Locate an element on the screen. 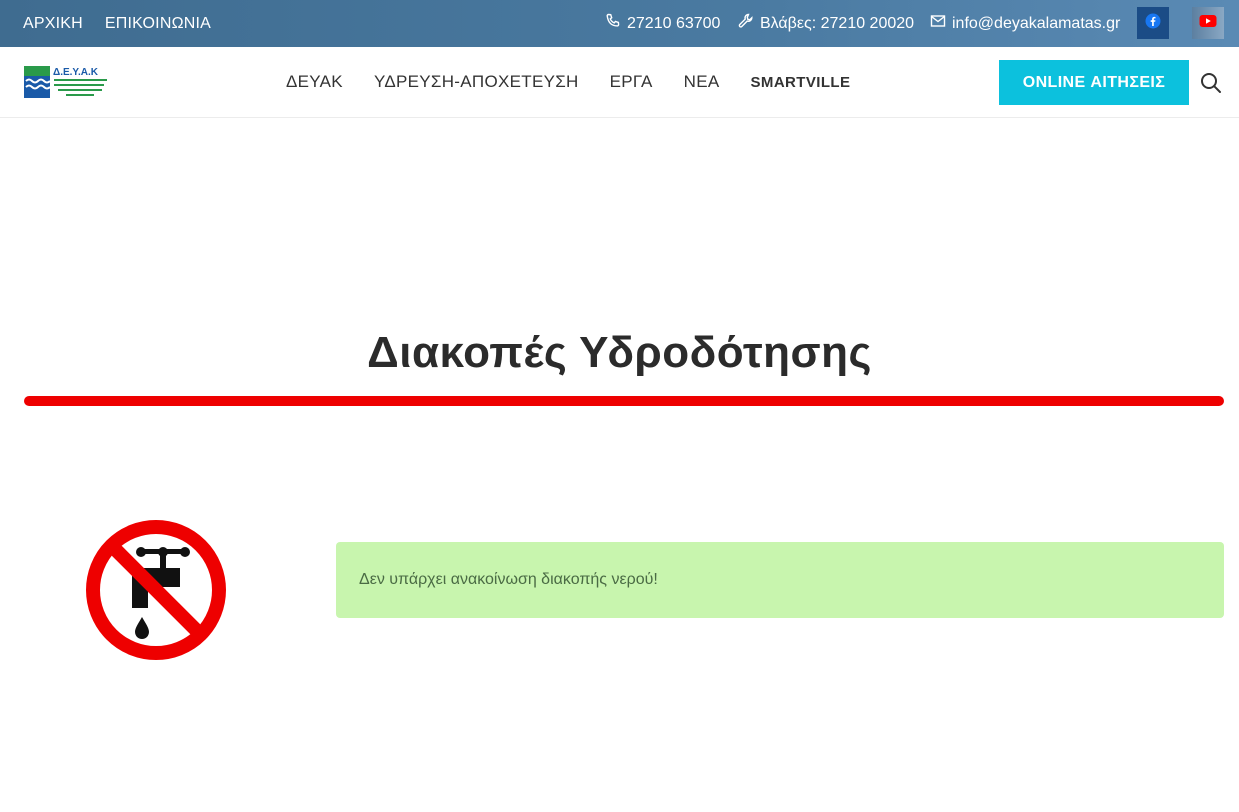  phone-number: 27210 63700 is located at coordinates (674, 23).